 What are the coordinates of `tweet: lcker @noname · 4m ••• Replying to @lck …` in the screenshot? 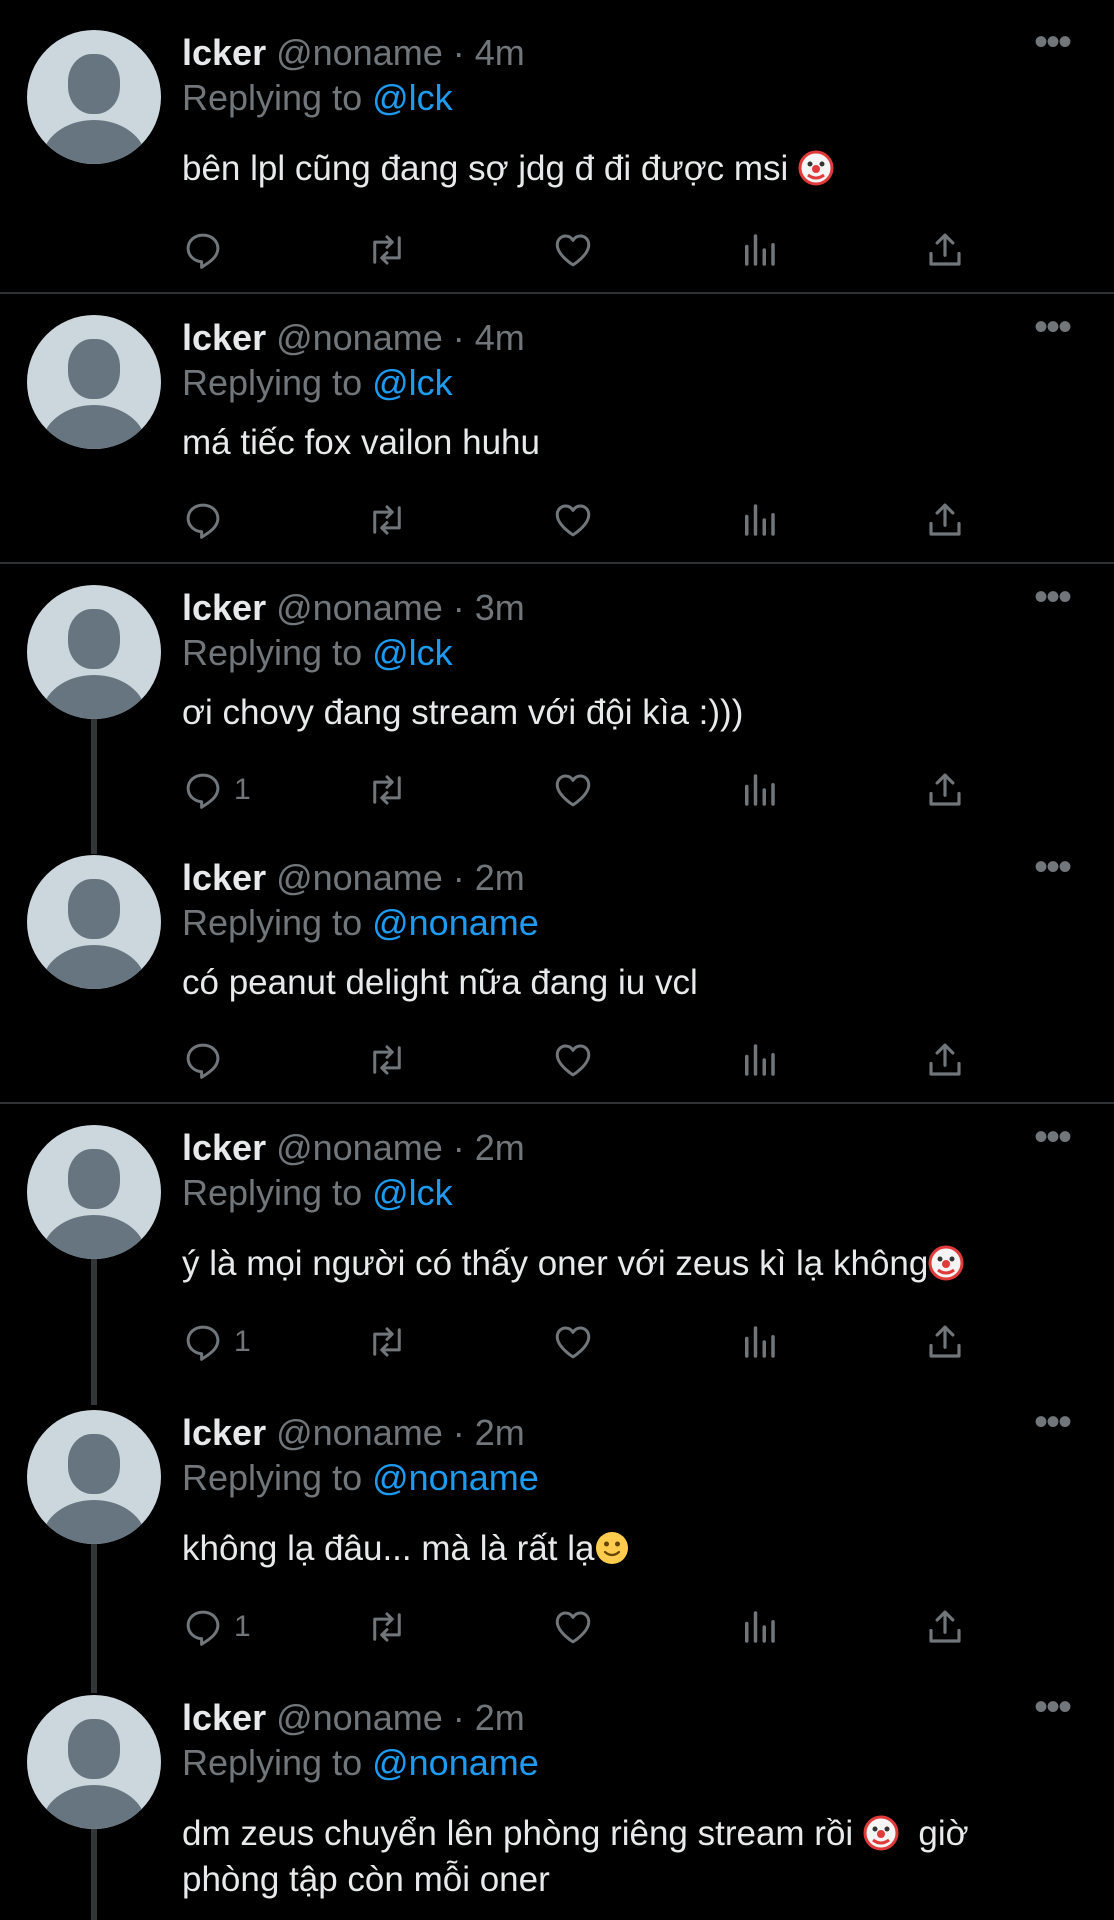 It's located at (557, 423).